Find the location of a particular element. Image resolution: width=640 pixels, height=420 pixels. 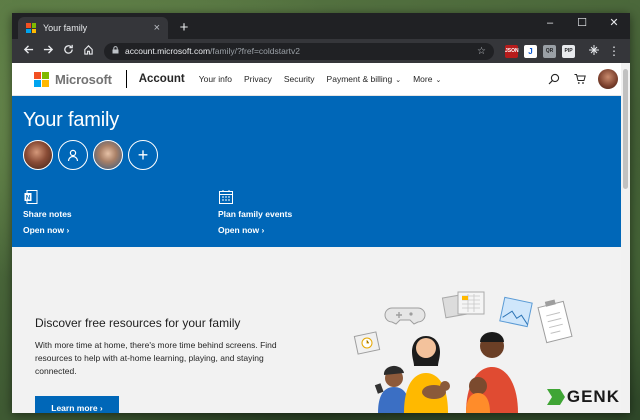

open-share-notes-link: Open now › is located at coordinates (120, 230).